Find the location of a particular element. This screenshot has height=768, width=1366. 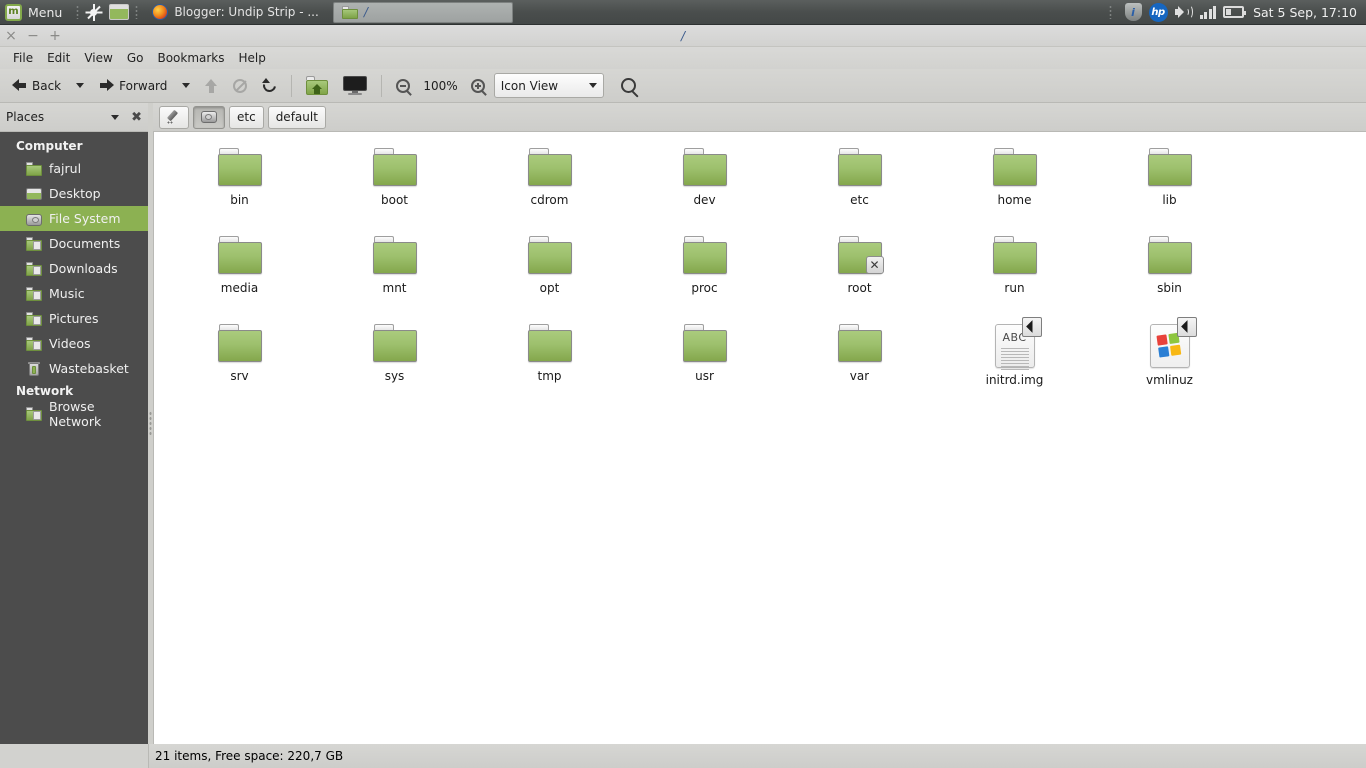

sidebar-item-downloads: Downloads is located at coordinates (74, 268).